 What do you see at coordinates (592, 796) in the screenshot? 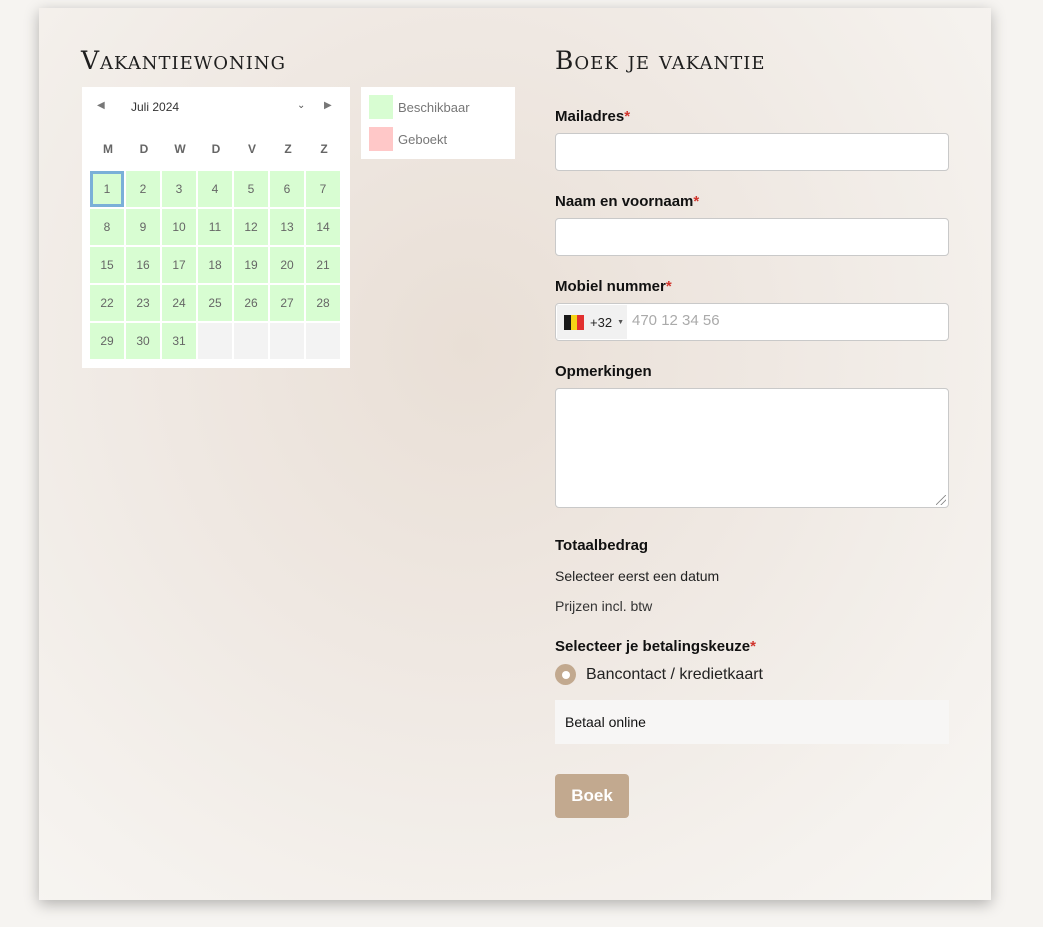
I see `book-button: Boek` at bounding box center [592, 796].